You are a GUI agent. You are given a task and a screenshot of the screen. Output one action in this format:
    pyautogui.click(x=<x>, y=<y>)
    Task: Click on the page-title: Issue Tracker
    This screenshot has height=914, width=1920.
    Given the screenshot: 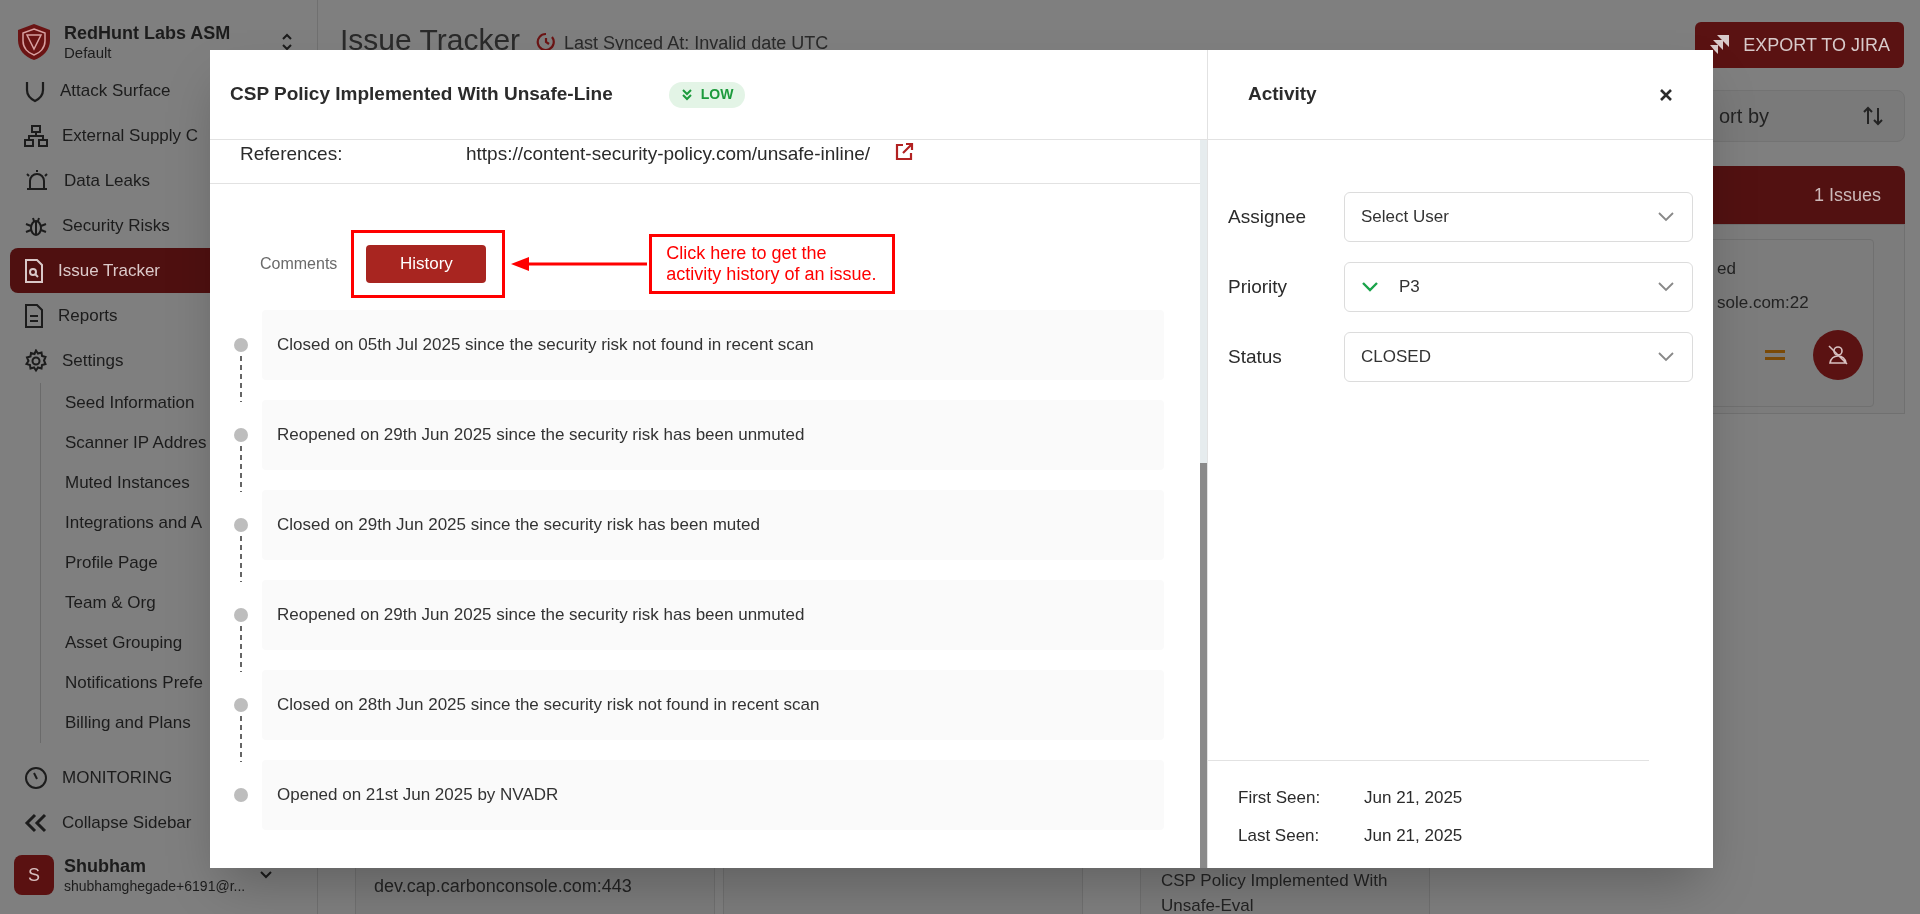 What is the action you would take?
    pyautogui.click(x=430, y=40)
    